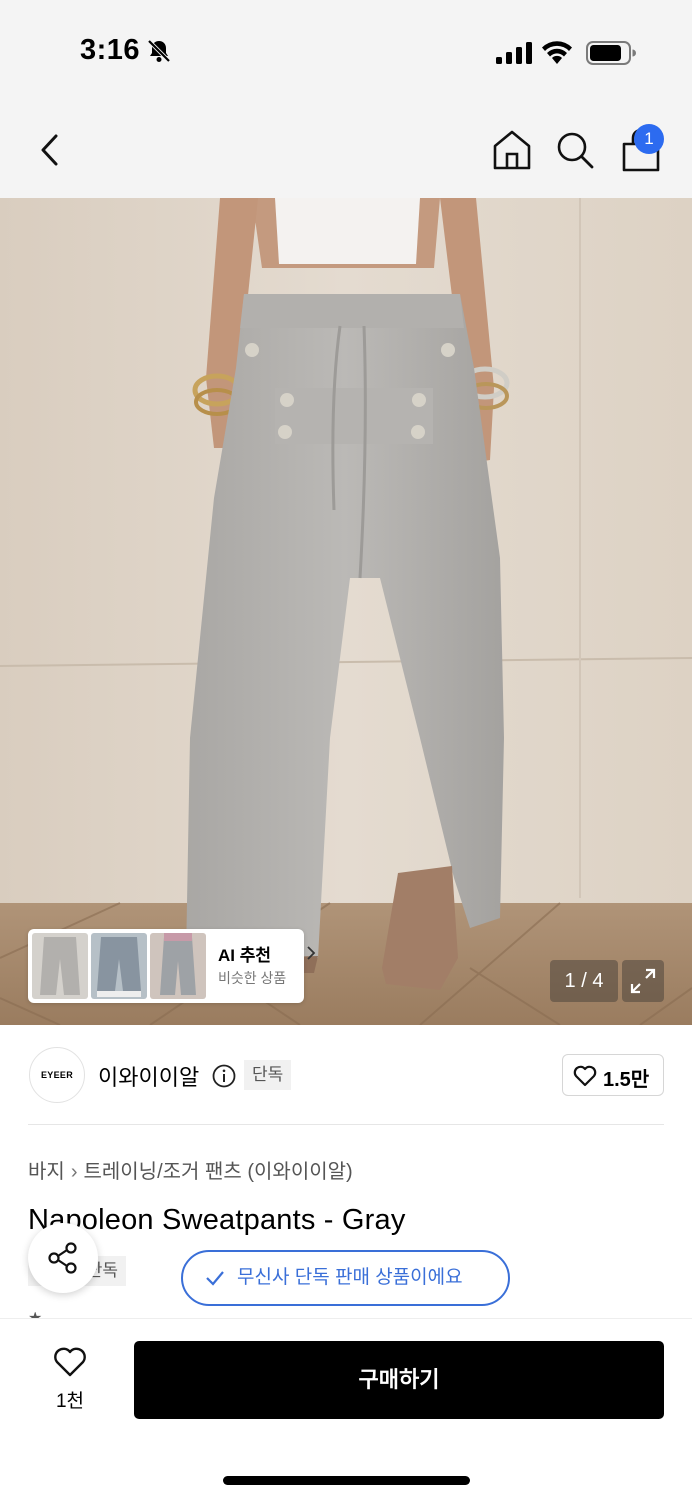 This screenshot has height=1500, width=692. Describe the element at coordinates (50, 150) in the screenshot. I see `chevron-left-icon` at that location.